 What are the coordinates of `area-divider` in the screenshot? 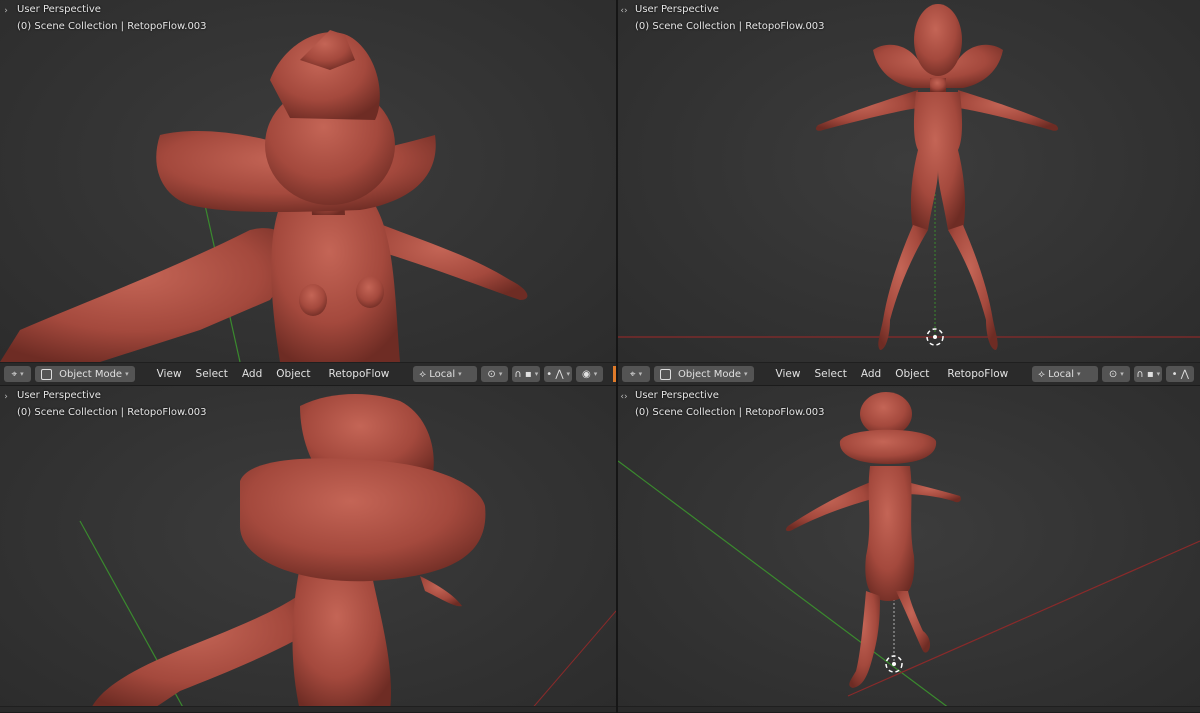 It's located at (617, 355).